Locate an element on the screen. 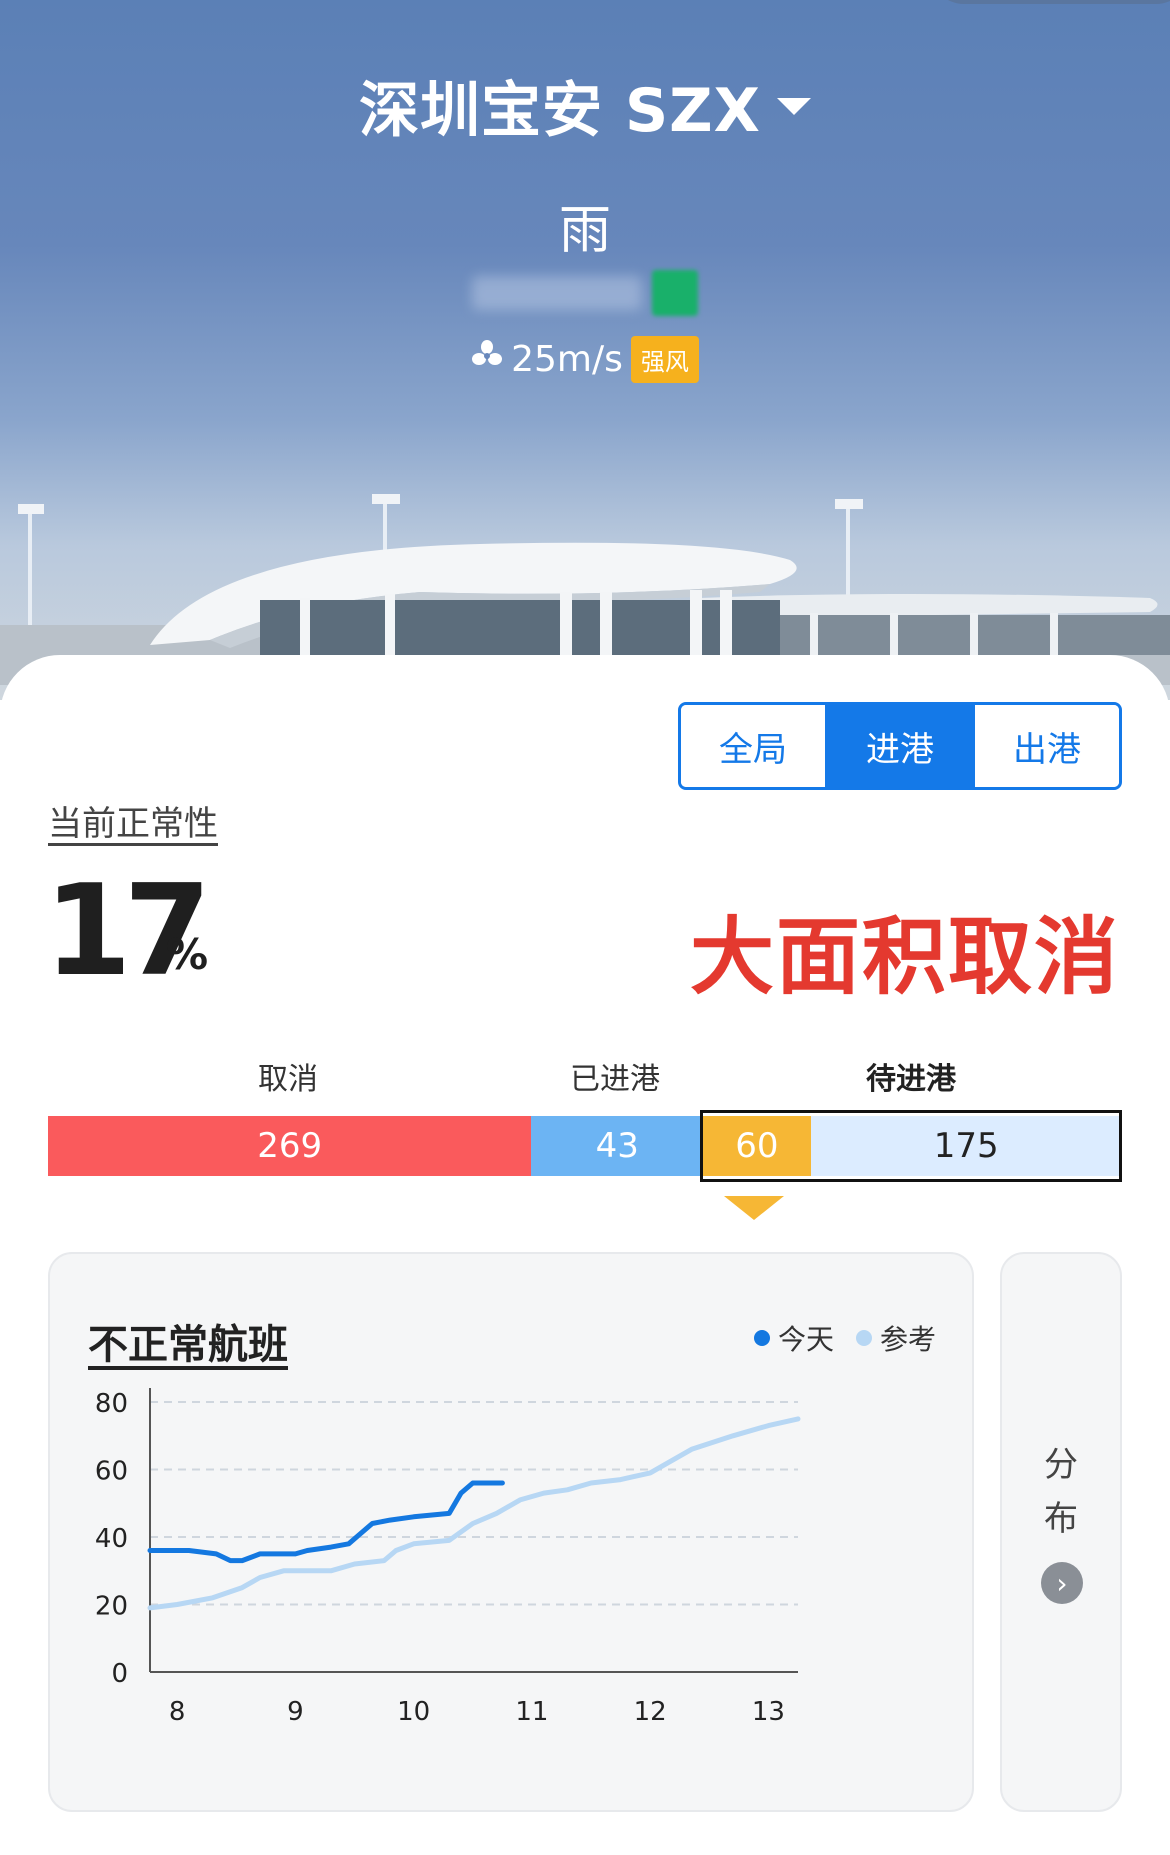 This screenshot has width=1170, height=1855. tab-arrivals: 进港 is located at coordinates (898, 746).